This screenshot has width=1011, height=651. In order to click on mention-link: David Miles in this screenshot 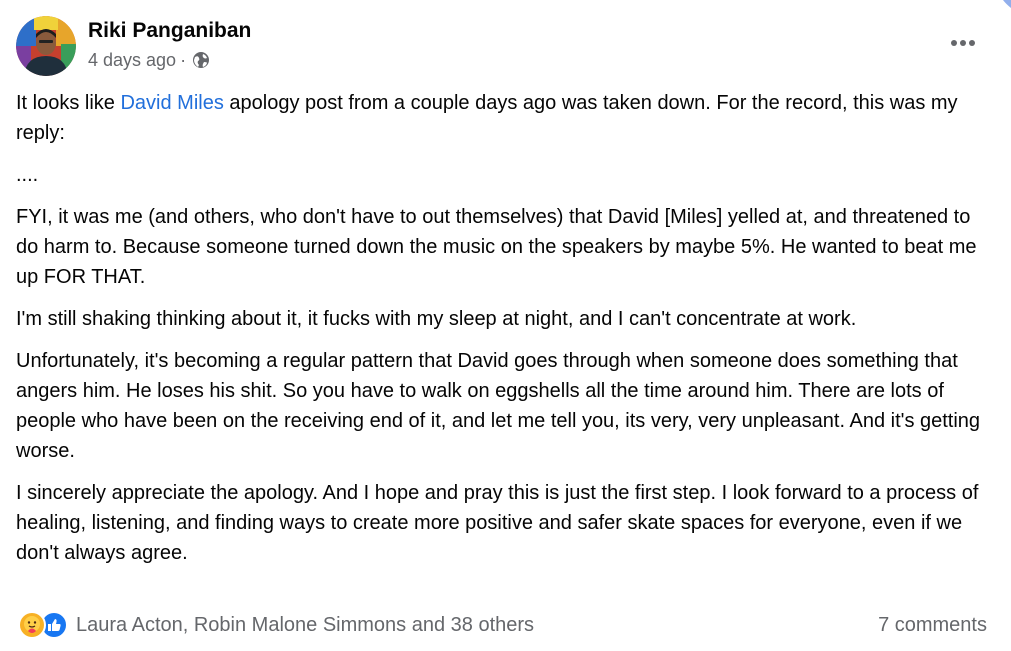, I will do `click(171, 103)`.